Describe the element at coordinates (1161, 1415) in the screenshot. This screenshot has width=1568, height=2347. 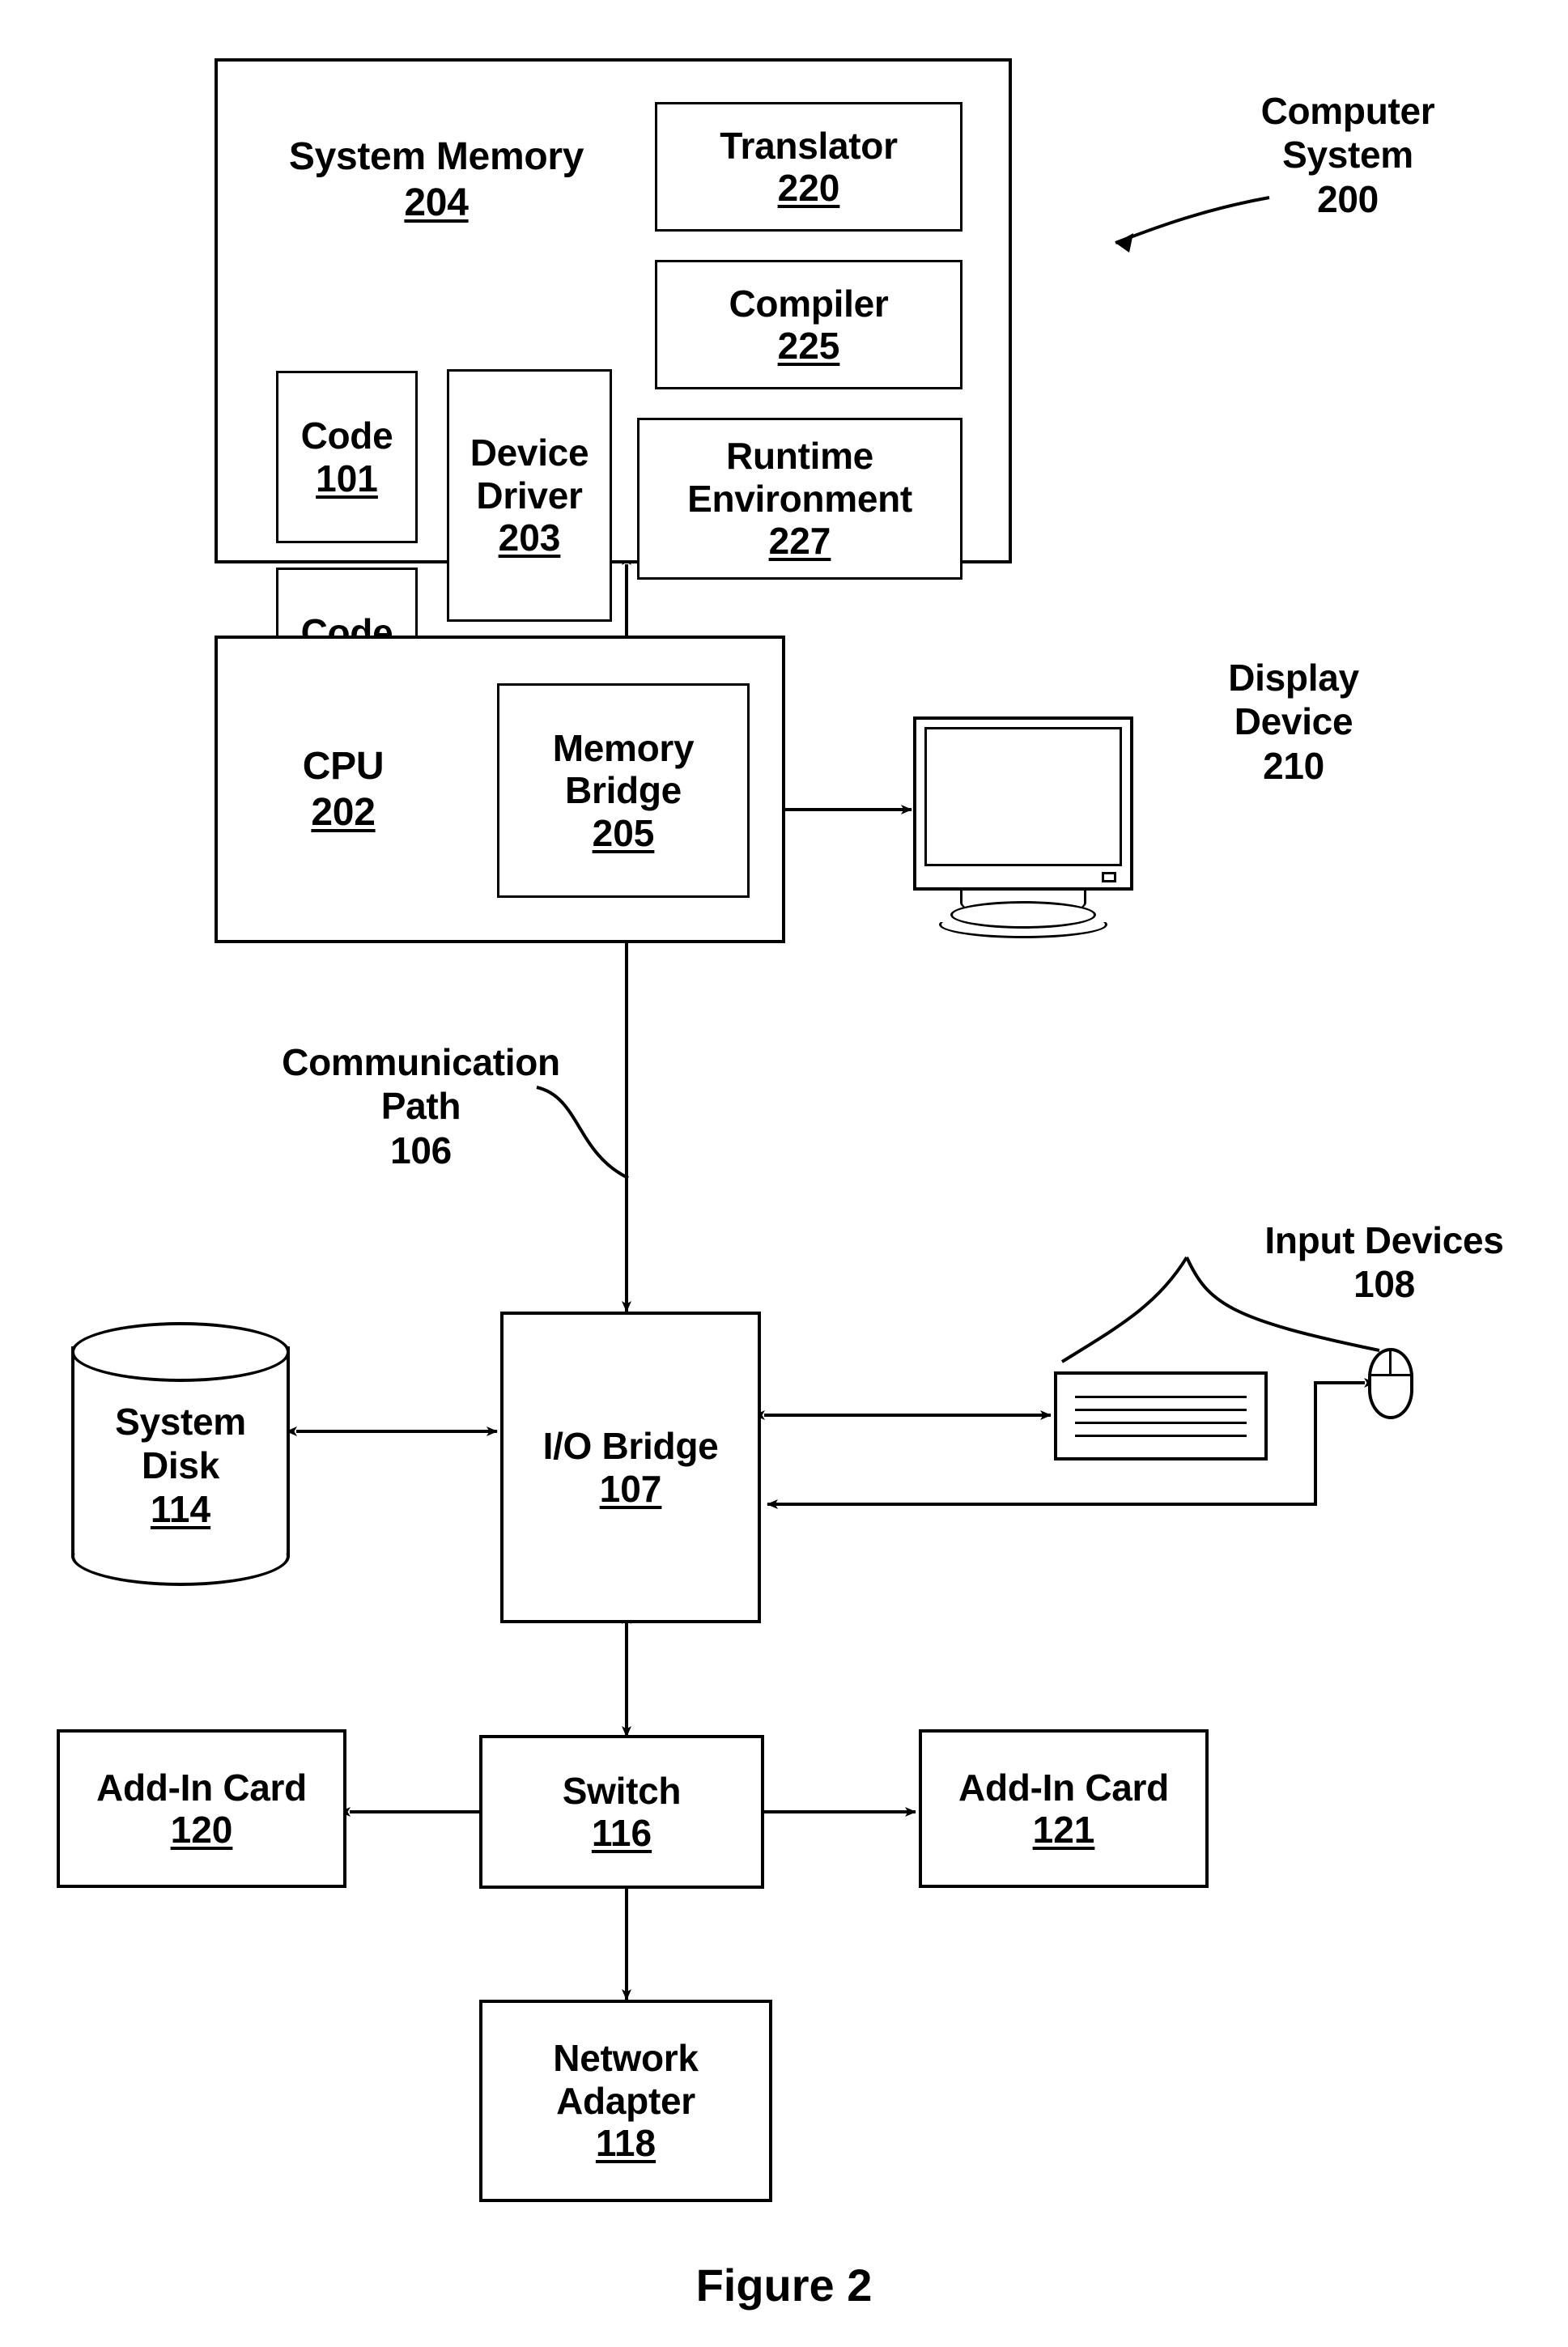
I see `keyboard-icon` at that location.